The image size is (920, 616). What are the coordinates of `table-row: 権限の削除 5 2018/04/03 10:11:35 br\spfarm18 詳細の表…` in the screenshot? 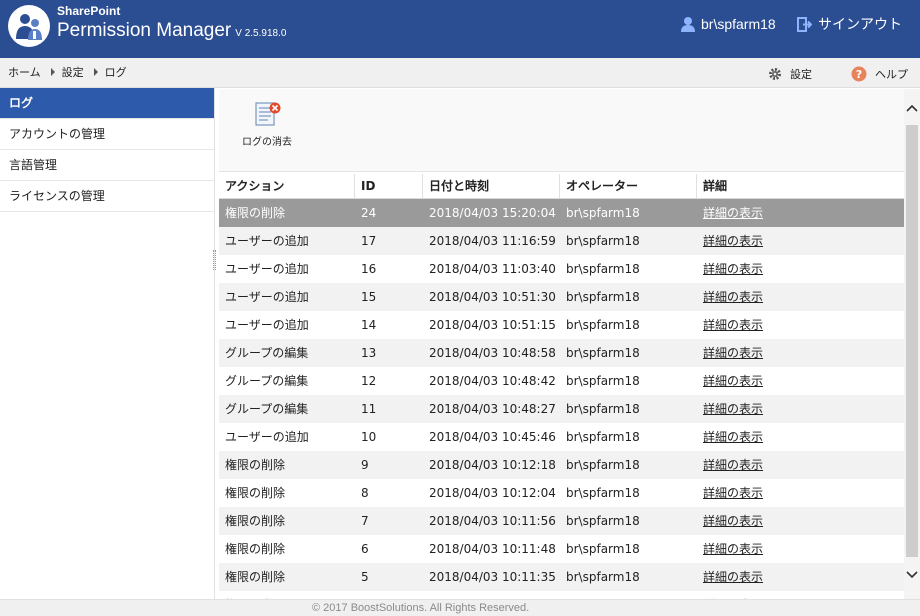 It's located at (561, 577).